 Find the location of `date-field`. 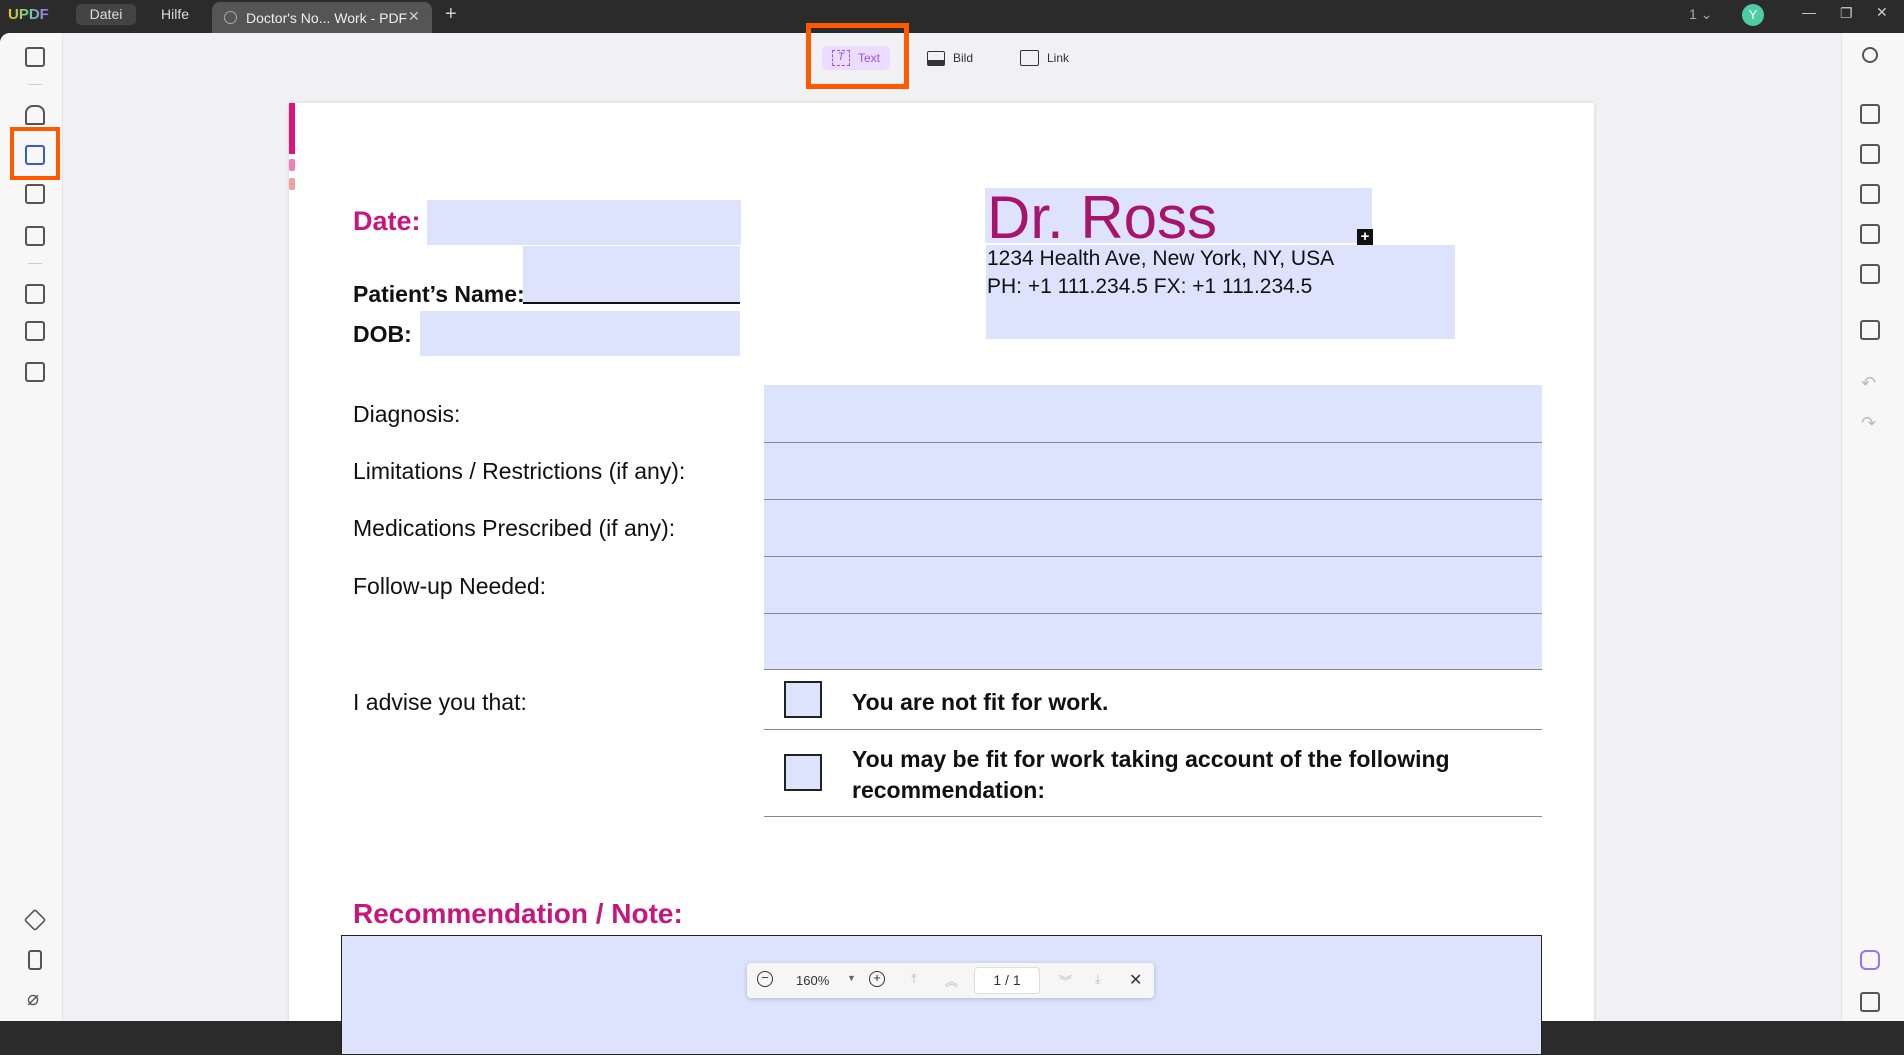

date-field is located at coordinates (584, 222).